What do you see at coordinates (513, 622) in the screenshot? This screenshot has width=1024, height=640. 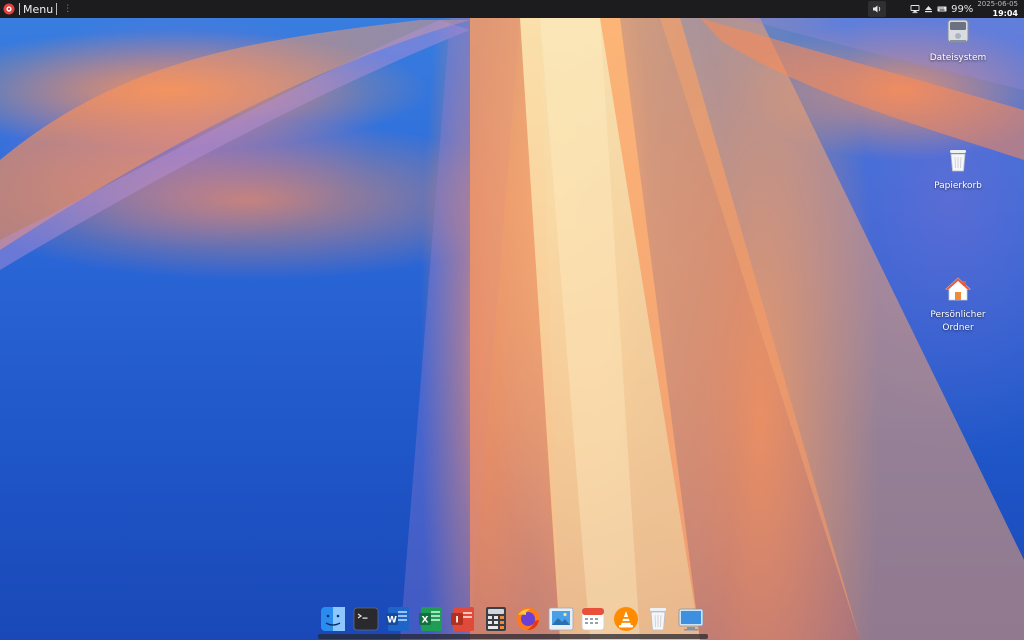 I see `dock: W X I` at bounding box center [513, 622].